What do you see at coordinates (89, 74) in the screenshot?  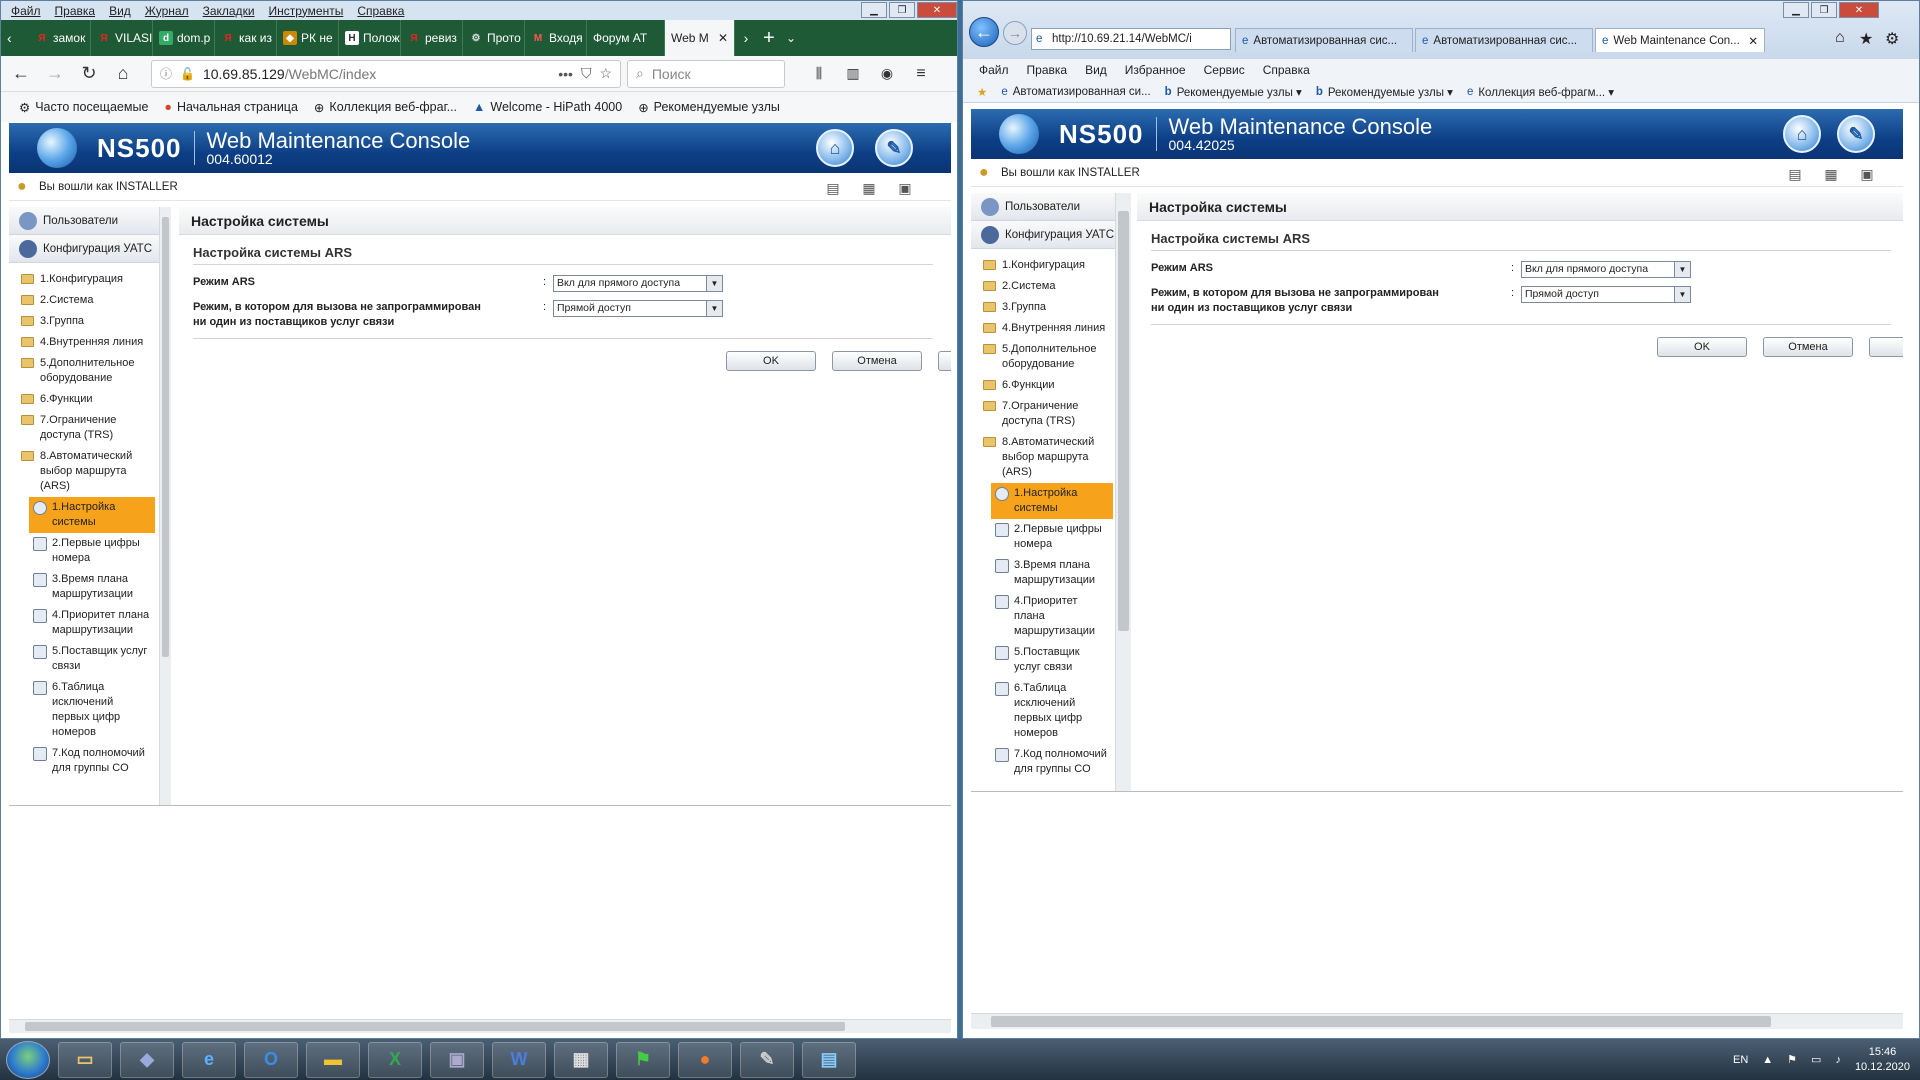 I see `reload-icon: ↻` at bounding box center [89, 74].